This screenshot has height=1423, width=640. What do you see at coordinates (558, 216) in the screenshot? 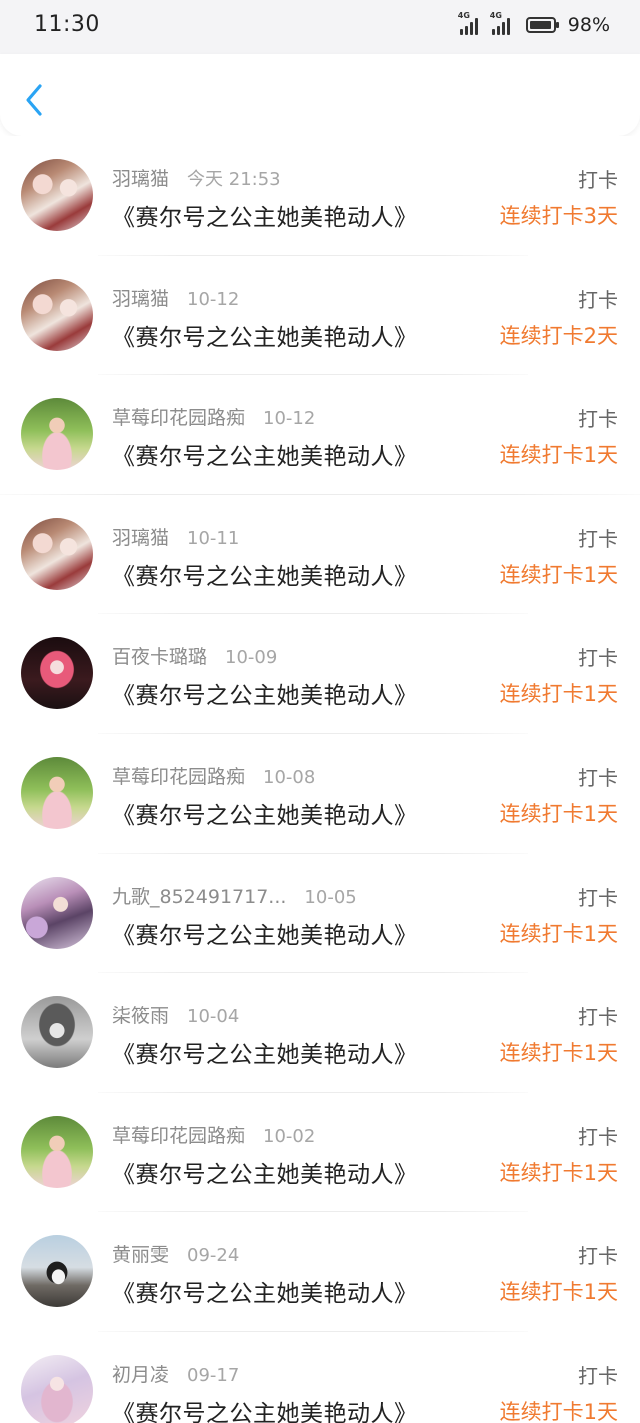
I see `streak-label: 连续打卡3天` at bounding box center [558, 216].